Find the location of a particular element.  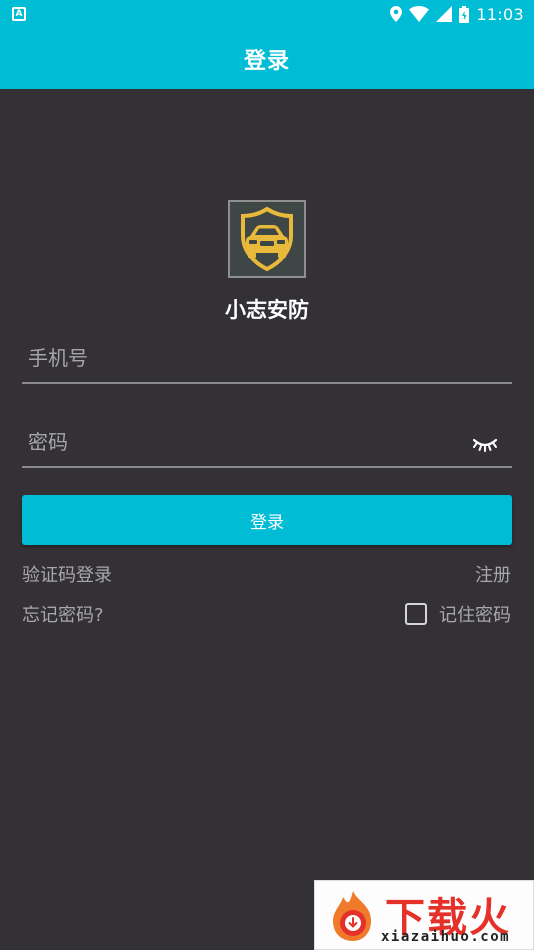

battery-icon is located at coordinates (464, 14).